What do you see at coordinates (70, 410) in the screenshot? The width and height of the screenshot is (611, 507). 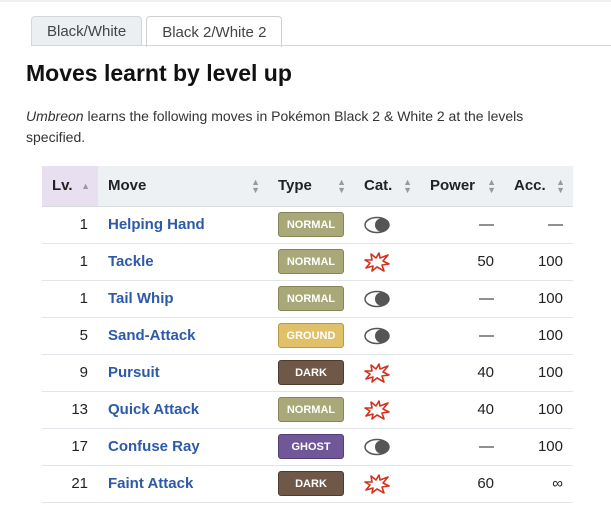 I see `level-cell: 13` at bounding box center [70, 410].